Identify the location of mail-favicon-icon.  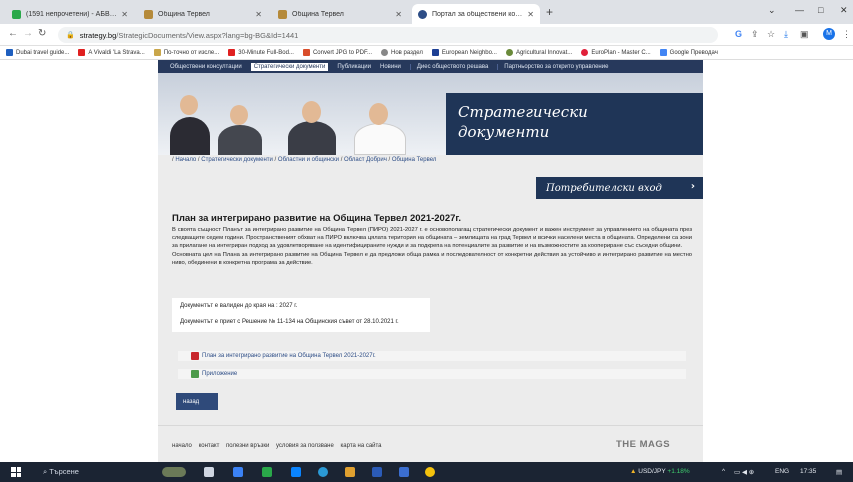
(16, 14).